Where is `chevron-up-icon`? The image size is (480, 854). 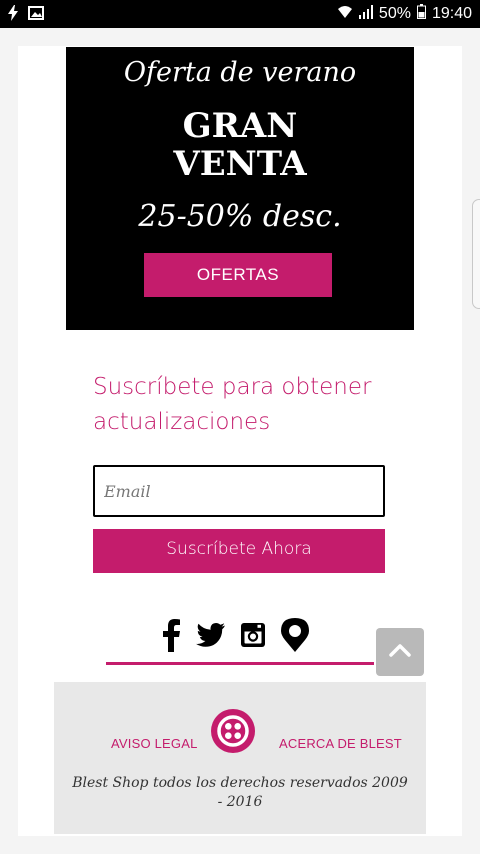
chevron-up-icon is located at coordinates (400, 652).